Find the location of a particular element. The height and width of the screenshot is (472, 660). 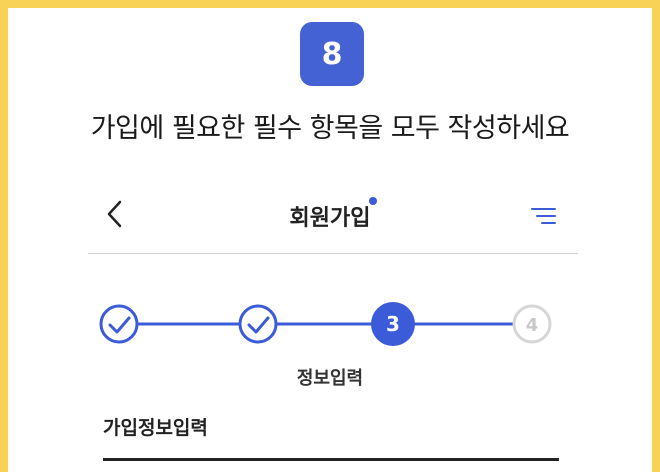

step-3-number: 3 is located at coordinates (393, 324).